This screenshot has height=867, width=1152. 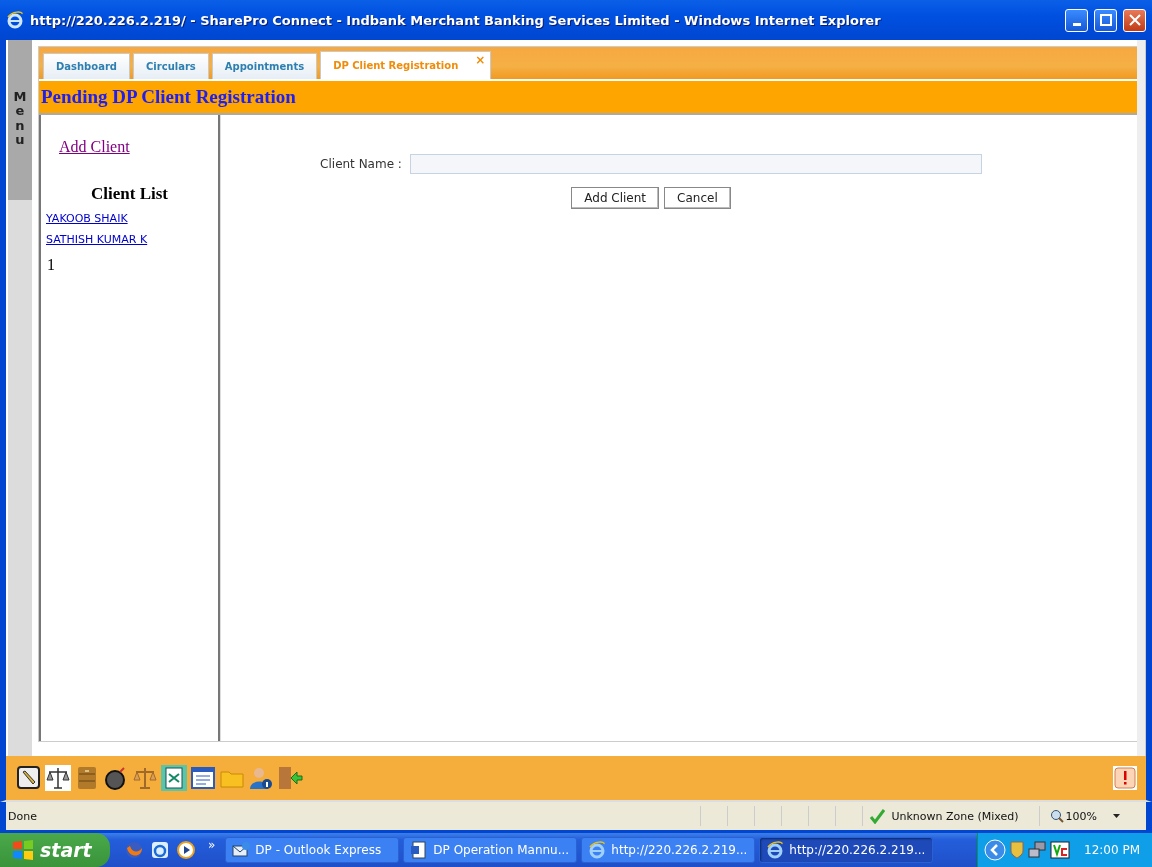 I want to click on security-zone: Unknown Zone (Mixed), so click(x=955, y=816).